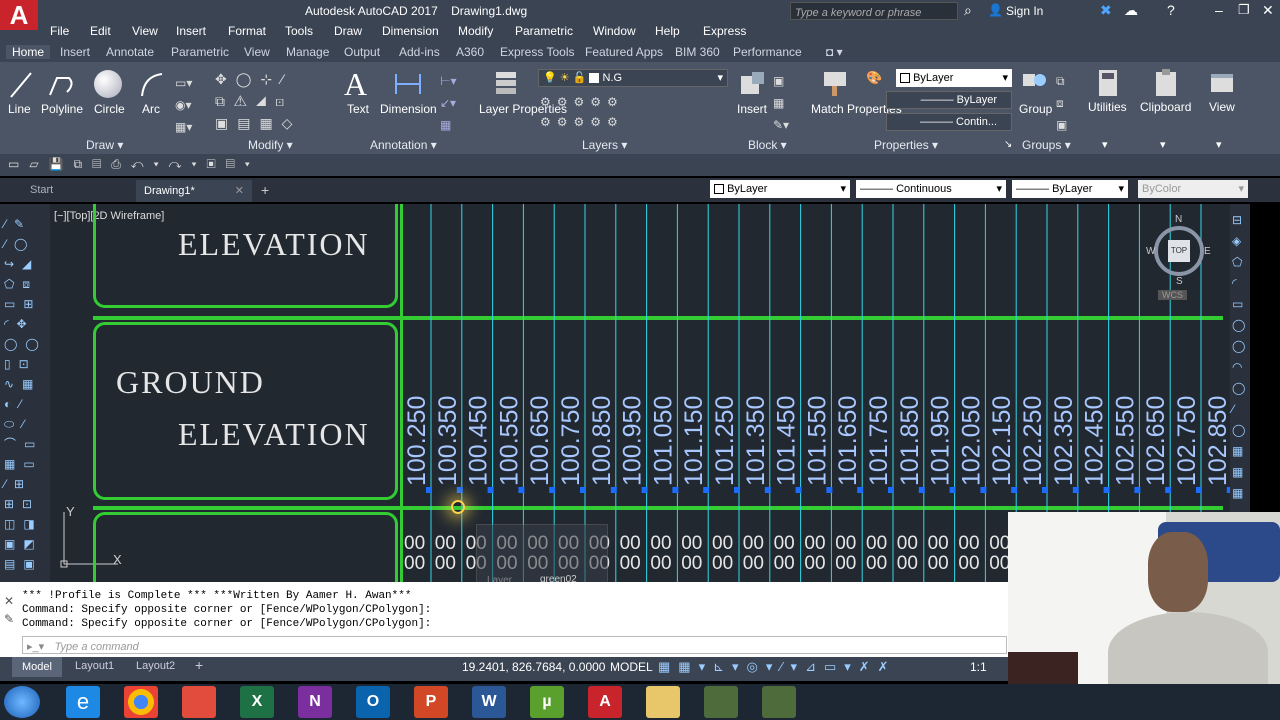 This screenshot has width=1280, height=720. What do you see at coordinates (299, 31) in the screenshot?
I see `menu-tools: Tools` at bounding box center [299, 31].